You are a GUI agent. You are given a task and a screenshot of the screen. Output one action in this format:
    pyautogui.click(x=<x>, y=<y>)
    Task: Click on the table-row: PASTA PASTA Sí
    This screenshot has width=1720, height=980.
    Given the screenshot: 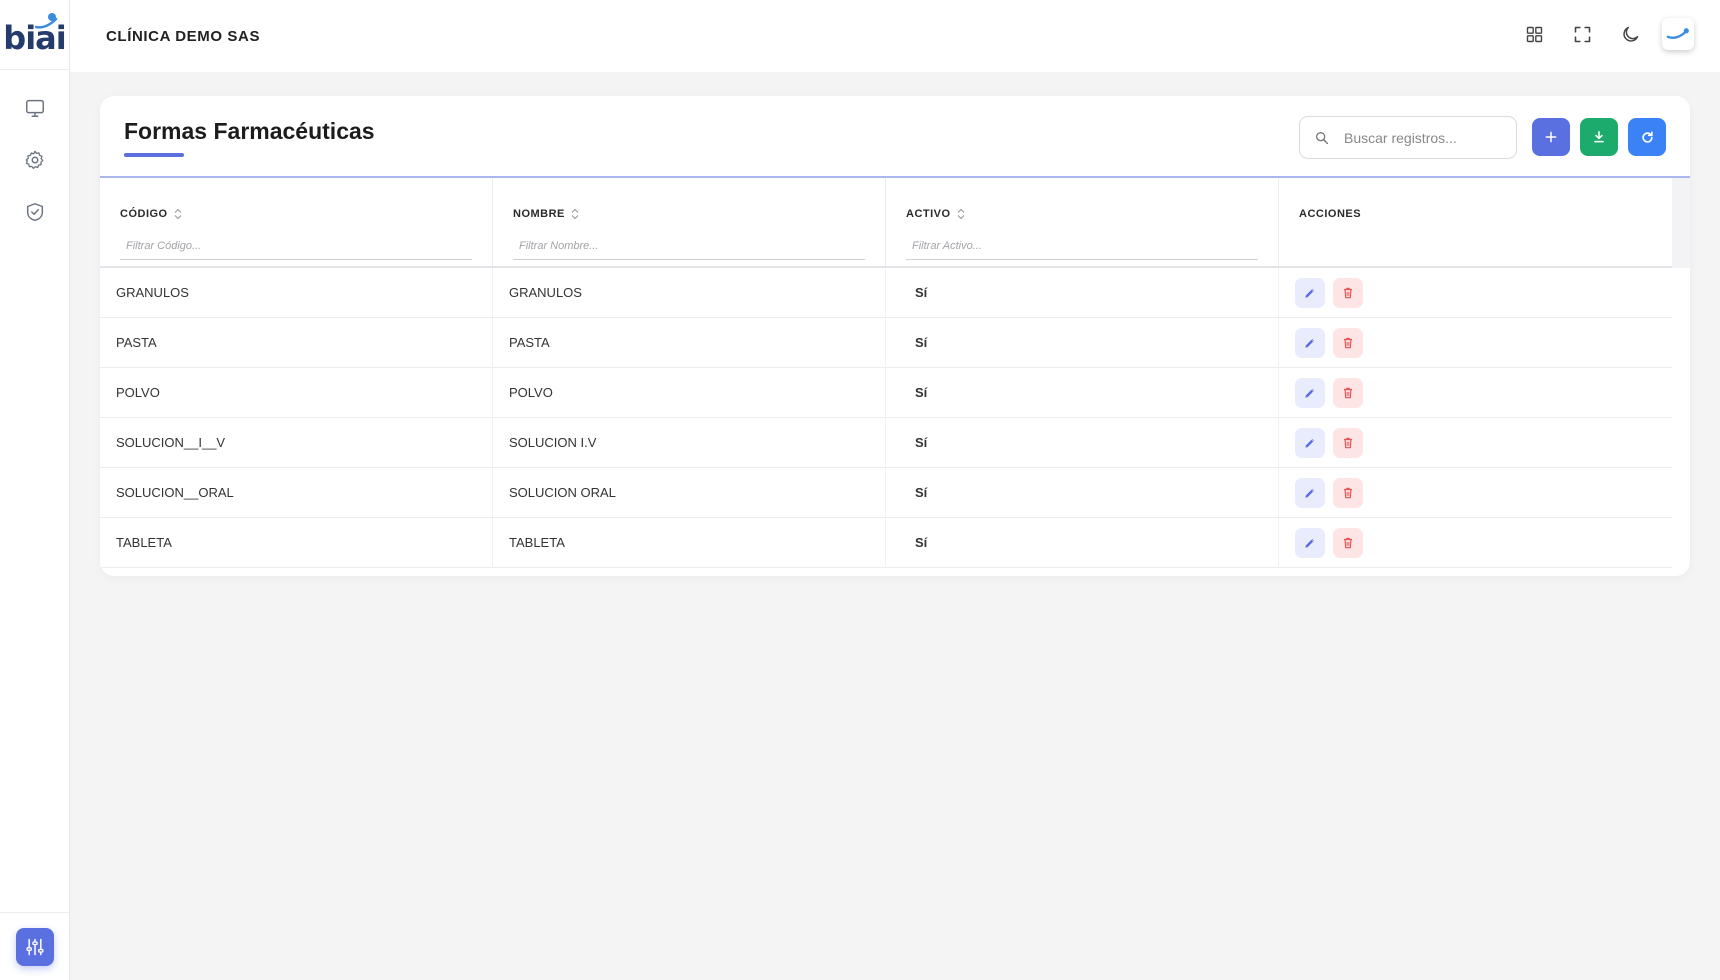 What is the action you would take?
    pyautogui.click(x=886, y=342)
    